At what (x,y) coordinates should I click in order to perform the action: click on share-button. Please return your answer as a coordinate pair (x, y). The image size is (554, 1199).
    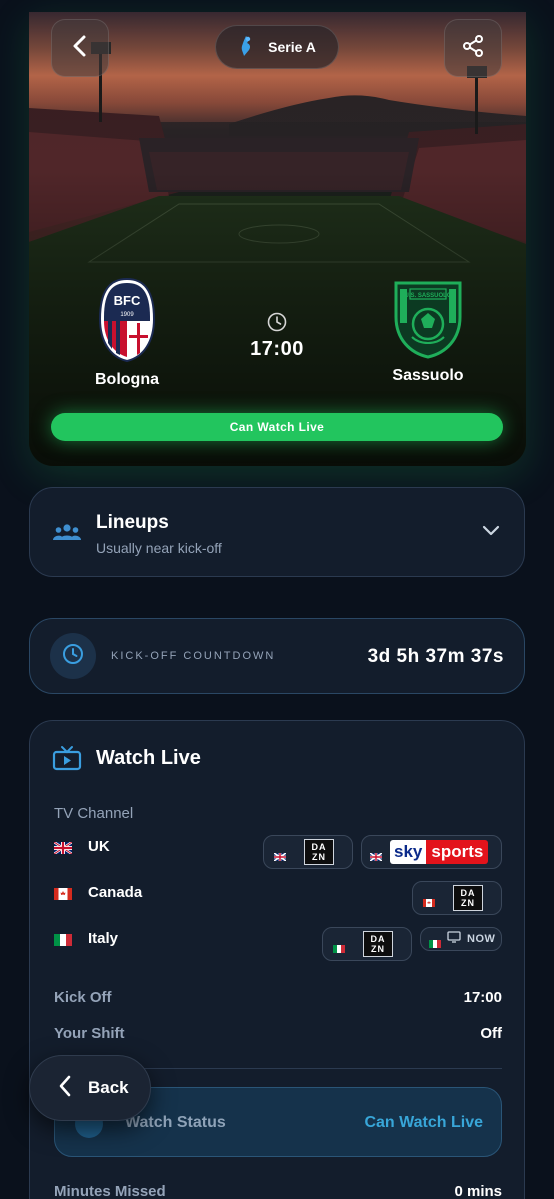
    Looking at the image, I should click on (473, 48).